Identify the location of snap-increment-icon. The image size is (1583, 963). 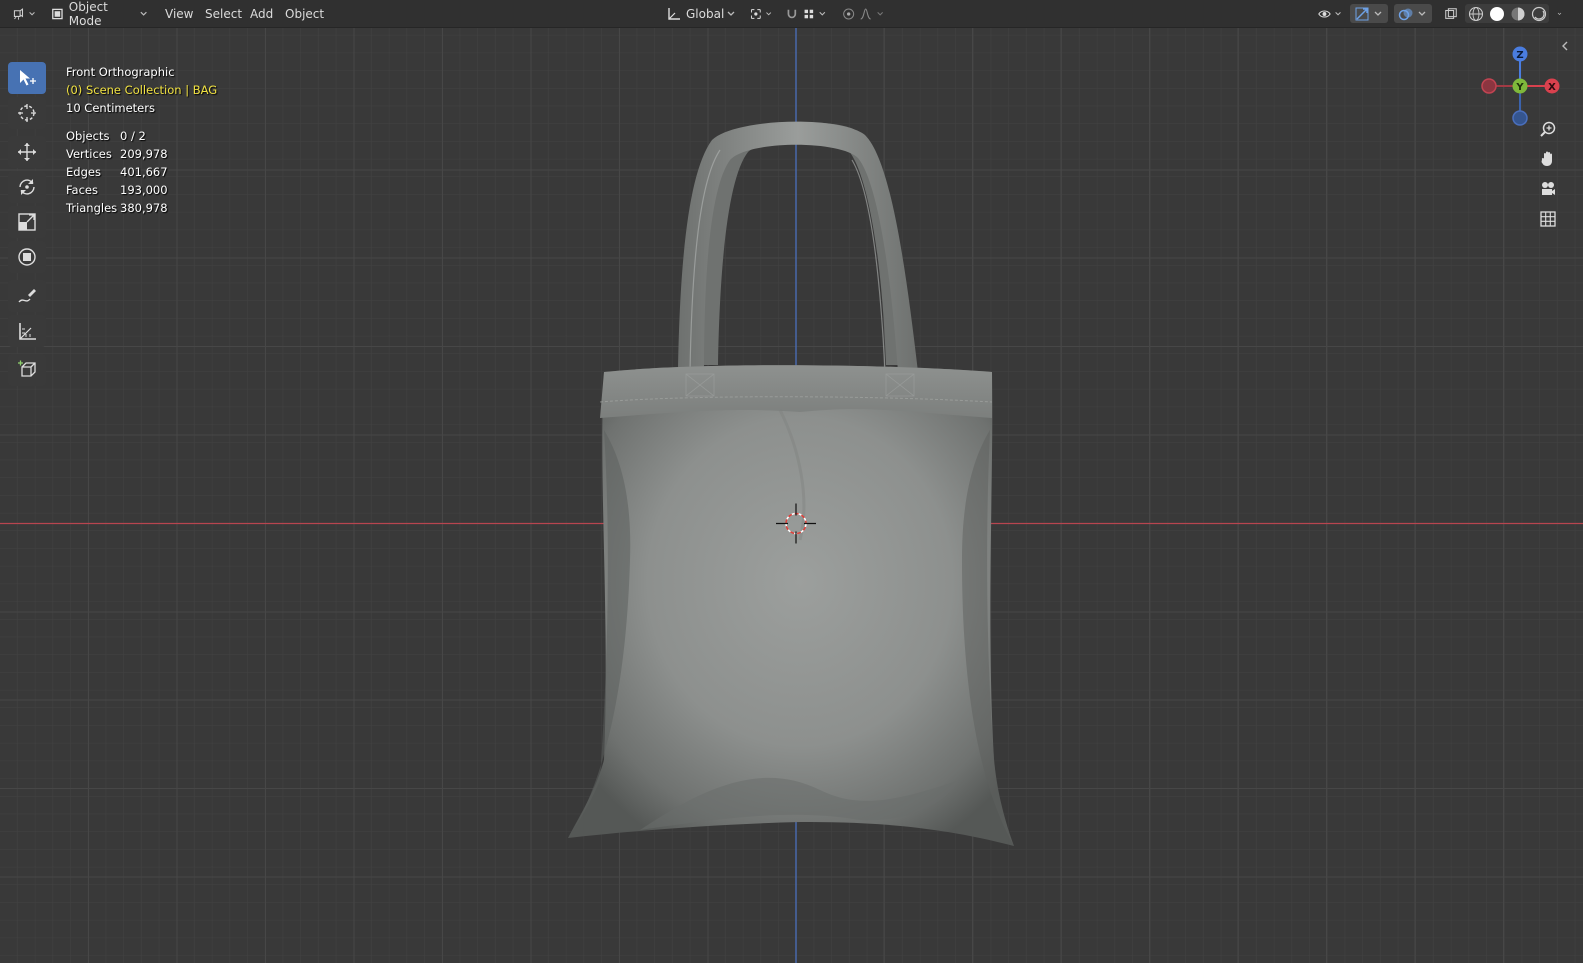
(808, 13).